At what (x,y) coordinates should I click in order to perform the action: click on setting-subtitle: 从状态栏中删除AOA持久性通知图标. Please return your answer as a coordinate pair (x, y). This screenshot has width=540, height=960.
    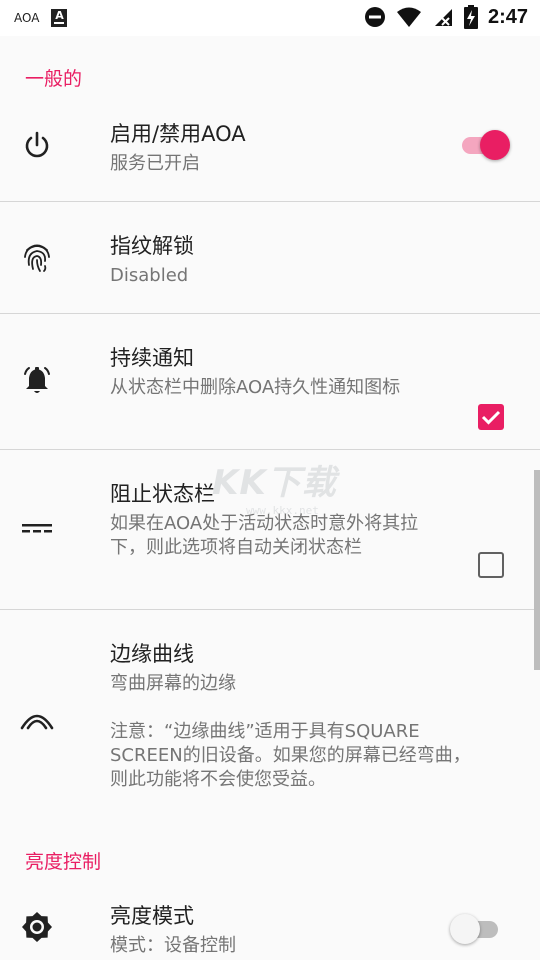
    Looking at the image, I should click on (255, 387).